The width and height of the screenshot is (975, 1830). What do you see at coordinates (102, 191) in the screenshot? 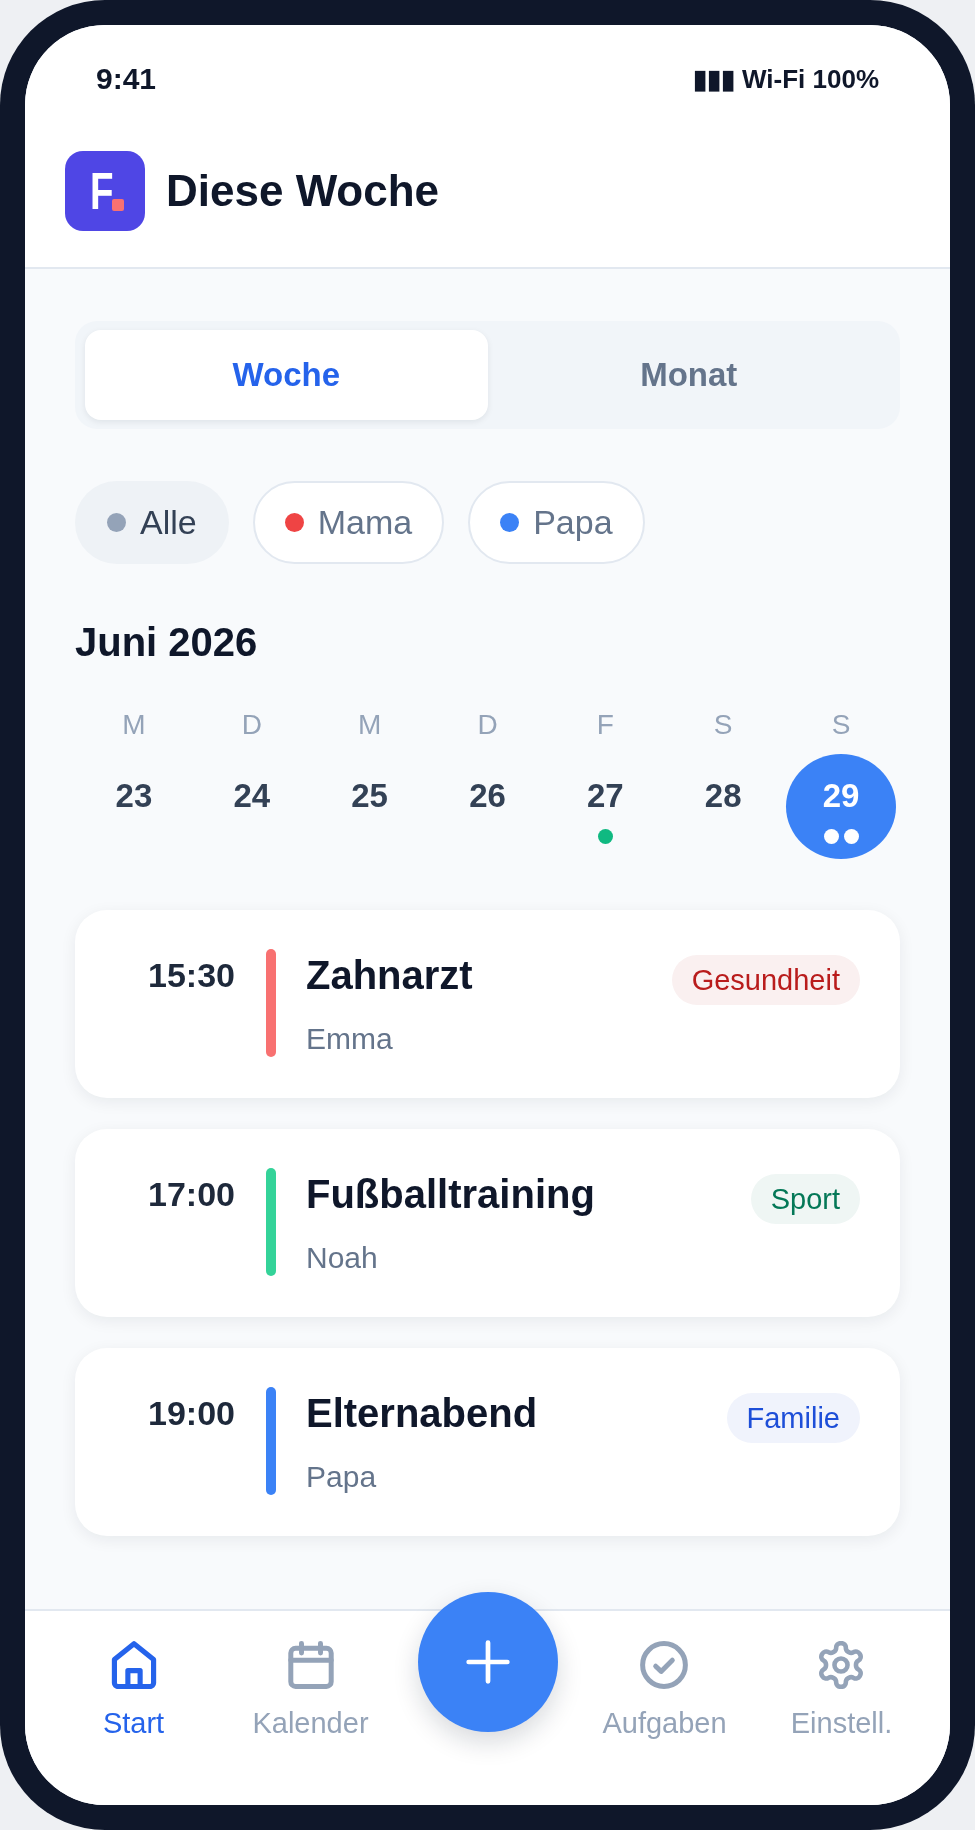
I see `logo-letter: F` at bounding box center [102, 191].